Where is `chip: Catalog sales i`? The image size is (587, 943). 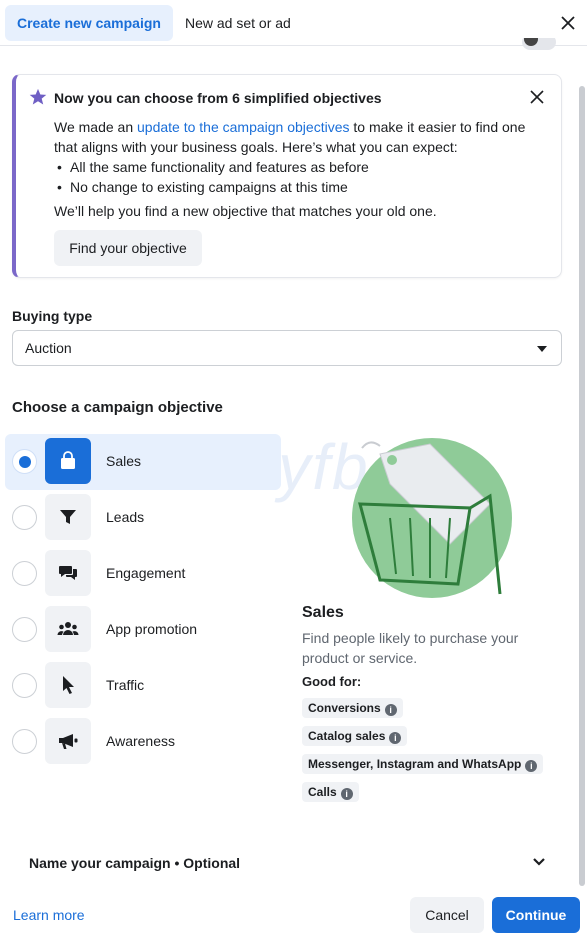
chip: Catalog sales i is located at coordinates (432, 736).